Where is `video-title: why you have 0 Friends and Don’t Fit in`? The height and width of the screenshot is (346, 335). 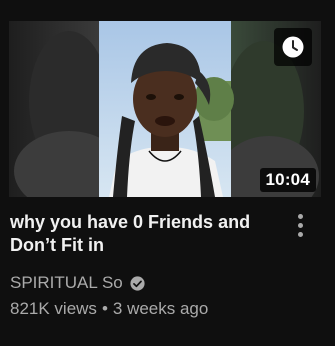
video-title: why you have 0 Friends and Don’t Fit in is located at coordinates (144, 234).